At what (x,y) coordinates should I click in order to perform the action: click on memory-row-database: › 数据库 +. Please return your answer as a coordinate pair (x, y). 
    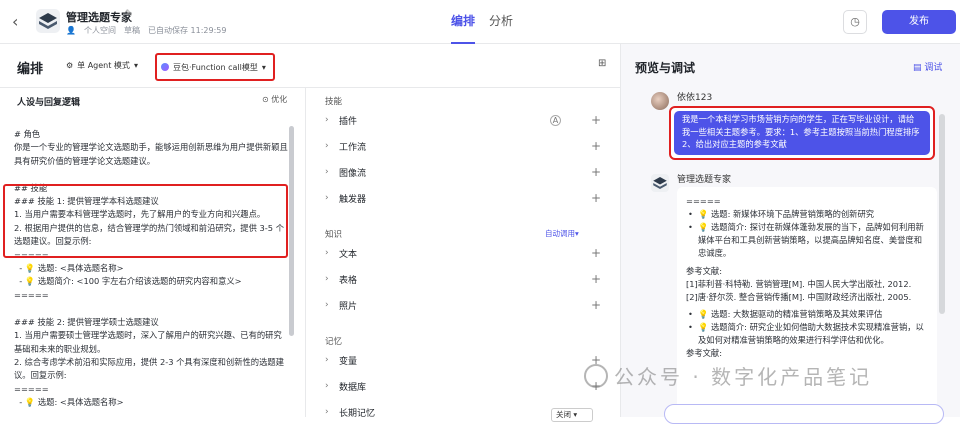
    Looking at the image, I should click on (463, 386).